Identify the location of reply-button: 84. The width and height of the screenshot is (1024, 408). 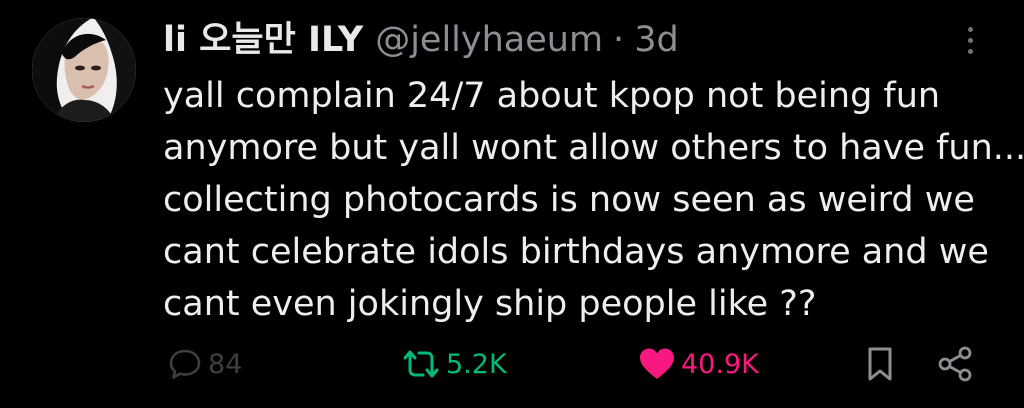
(204, 364).